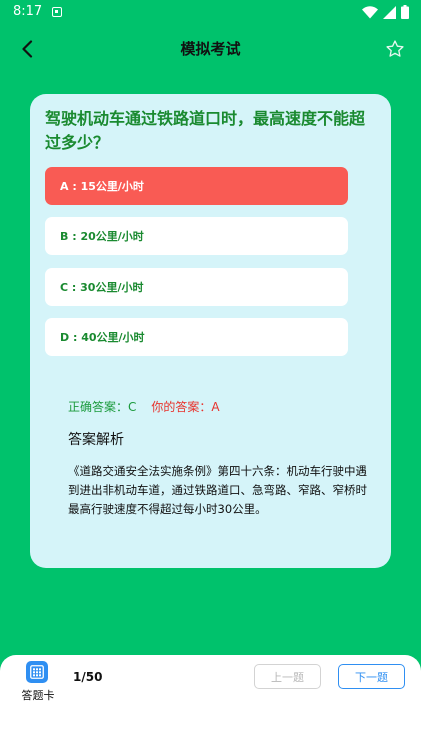 This screenshot has height=748, width=421. What do you see at coordinates (210, 13) in the screenshot?
I see `status-bar: 8:17` at bounding box center [210, 13].